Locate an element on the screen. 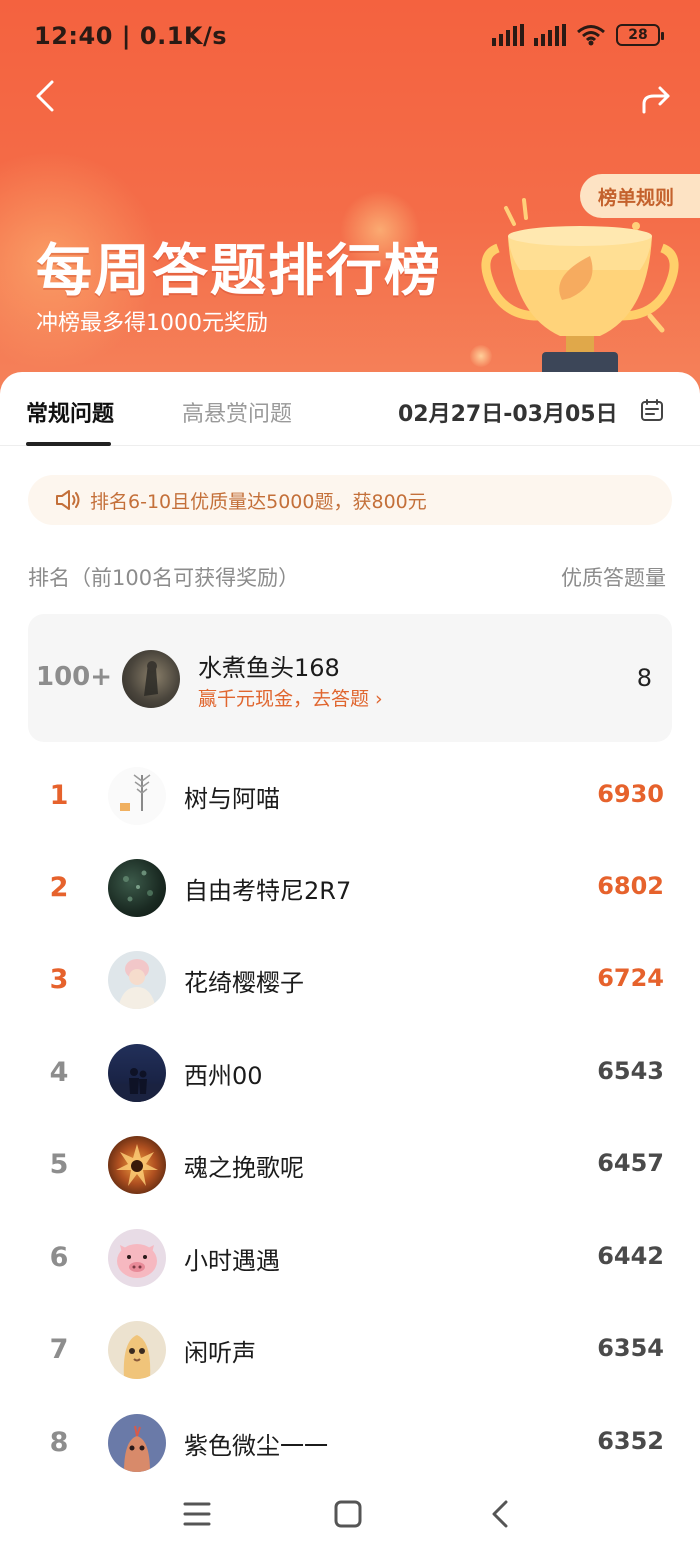  wifi-icon is located at coordinates (591, 35).